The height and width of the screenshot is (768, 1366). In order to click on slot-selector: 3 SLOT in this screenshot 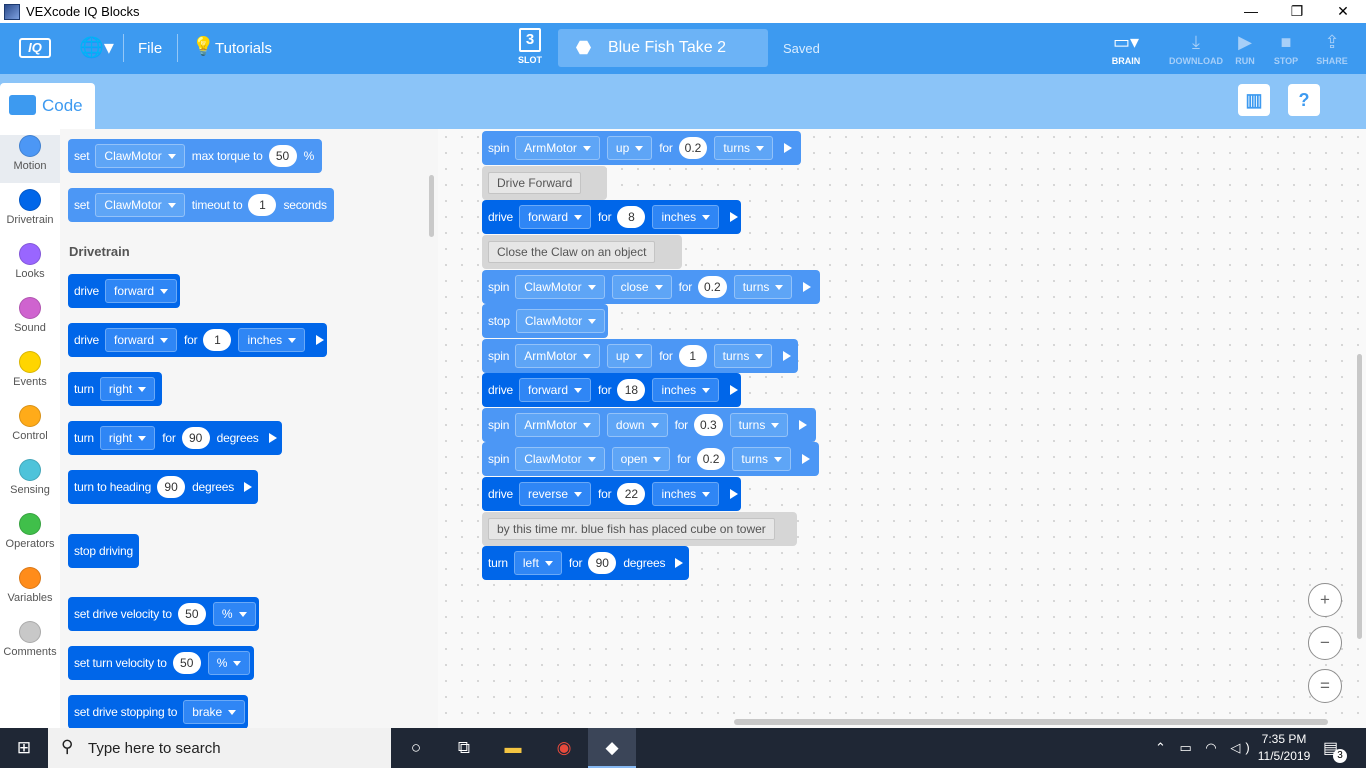, I will do `click(530, 46)`.